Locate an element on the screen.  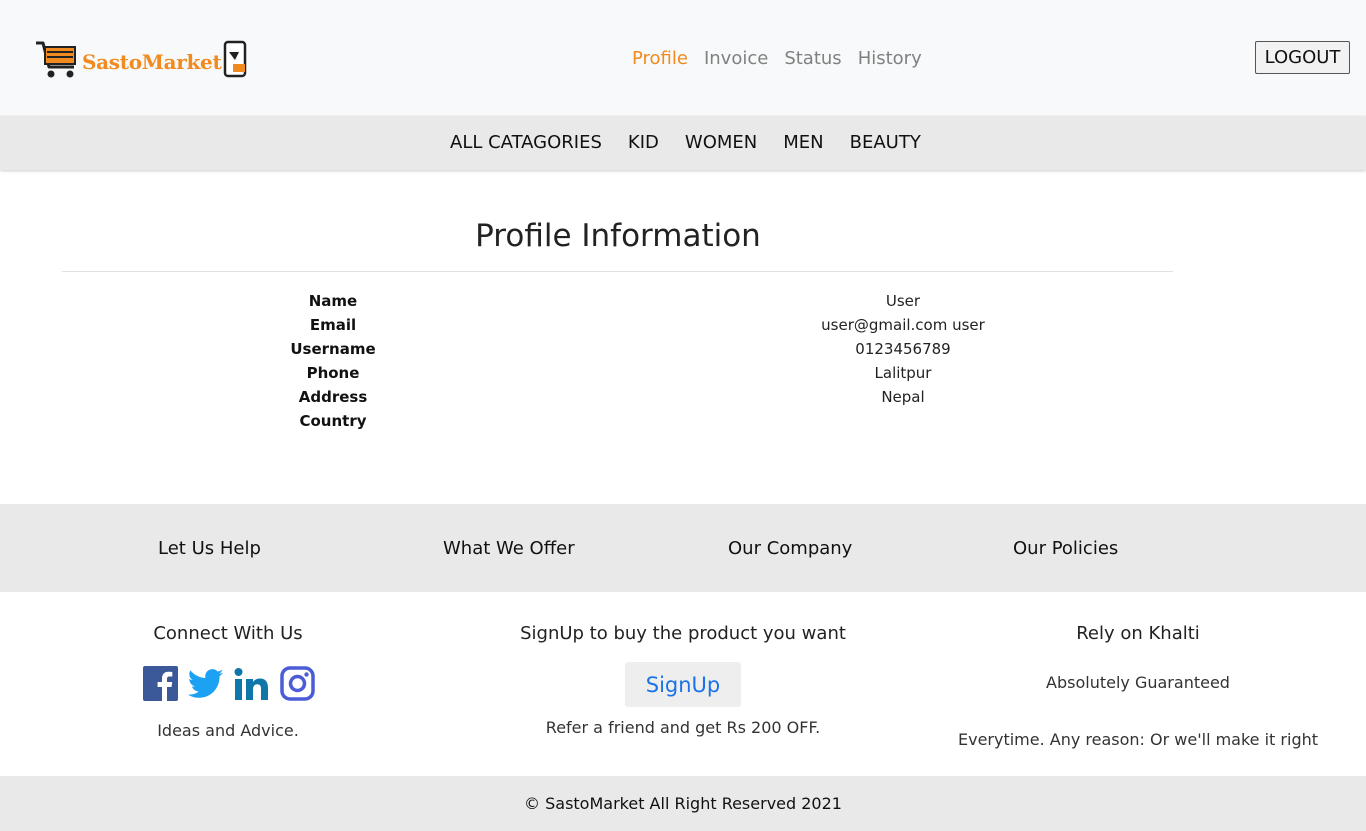
instagram-icon is located at coordinates (297, 685).